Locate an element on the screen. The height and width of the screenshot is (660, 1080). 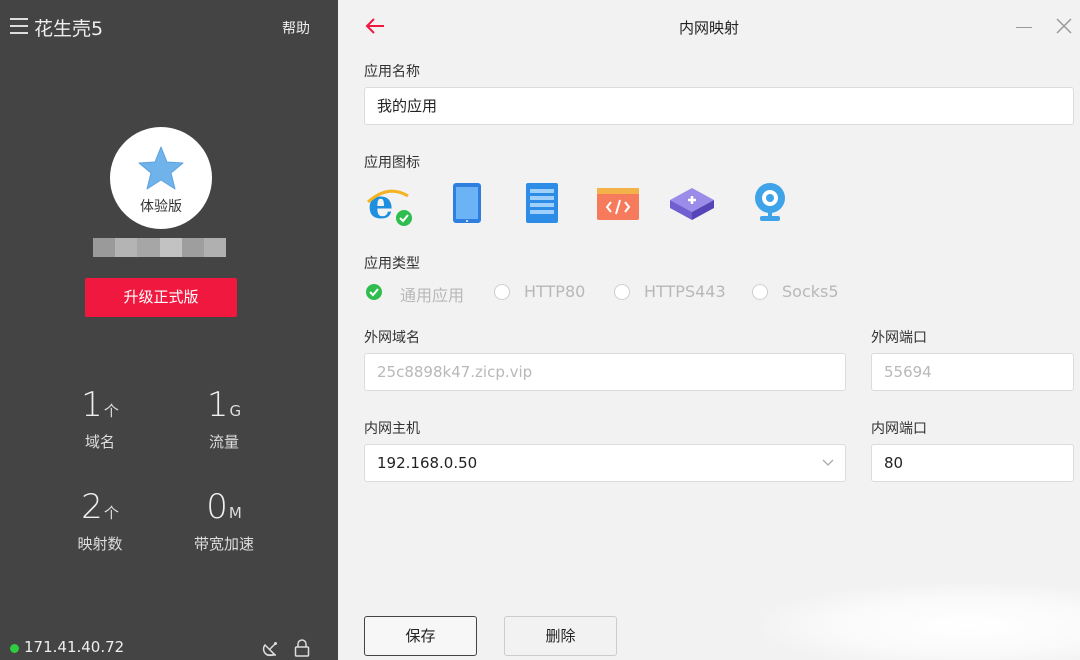
help-link: 帮助 is located at coordinates (296, 28).